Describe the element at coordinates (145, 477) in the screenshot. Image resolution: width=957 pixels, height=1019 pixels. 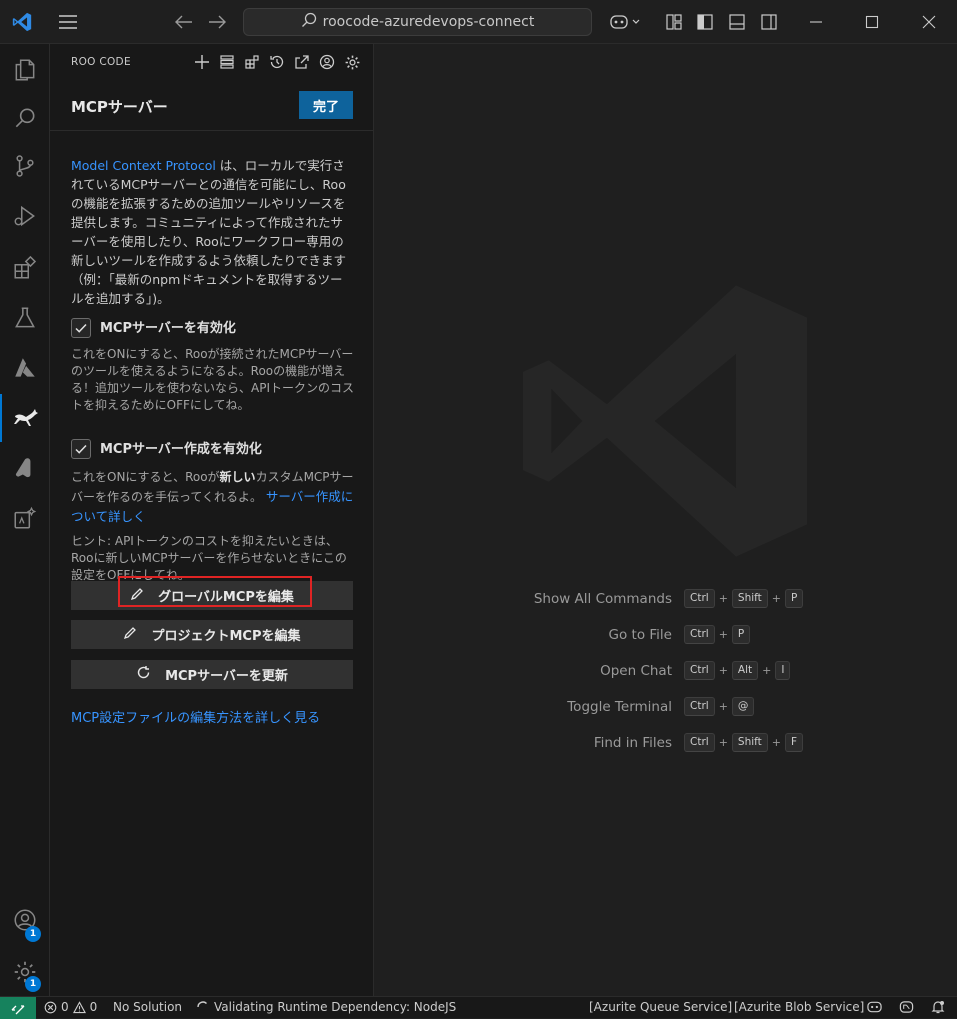
I see `enable-create-desc-text: これをONにすると、Rooが` at that location.